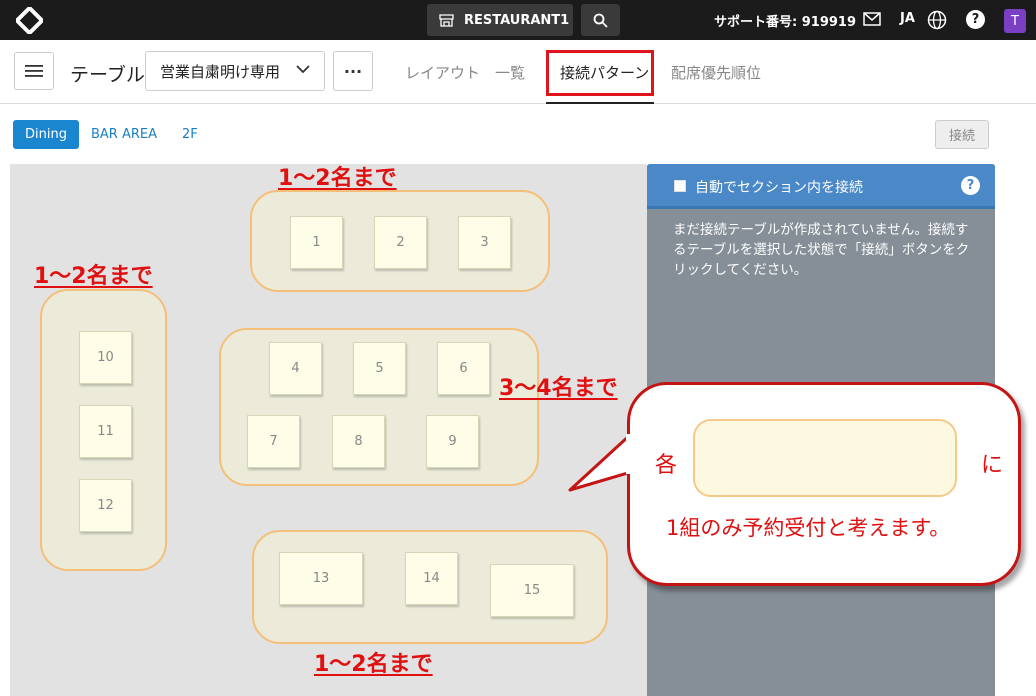 The width and height of the screenshot is (1036, 696). I want to click on restaurant-selector-button: RESTAURANT1, so click(500, 20).